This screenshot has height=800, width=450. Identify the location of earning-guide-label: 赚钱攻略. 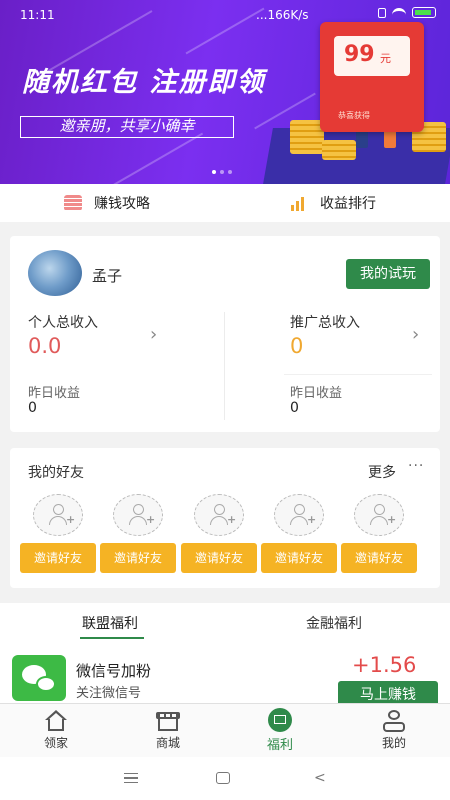
(122, 204).